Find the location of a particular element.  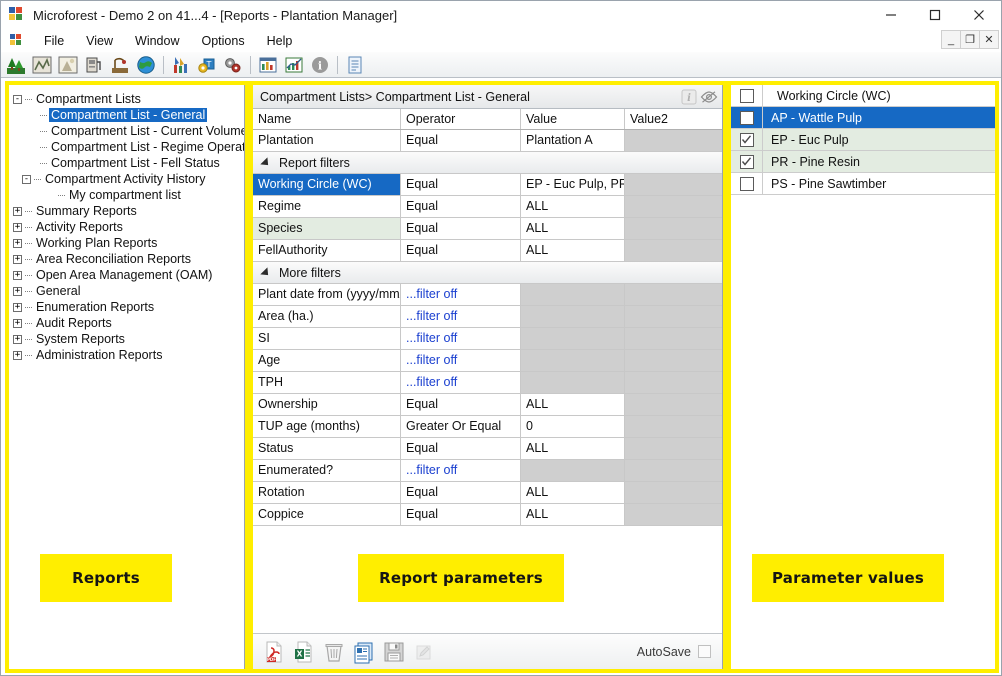

table-row: Status Equal ALL is located at coordinates (488, 449).